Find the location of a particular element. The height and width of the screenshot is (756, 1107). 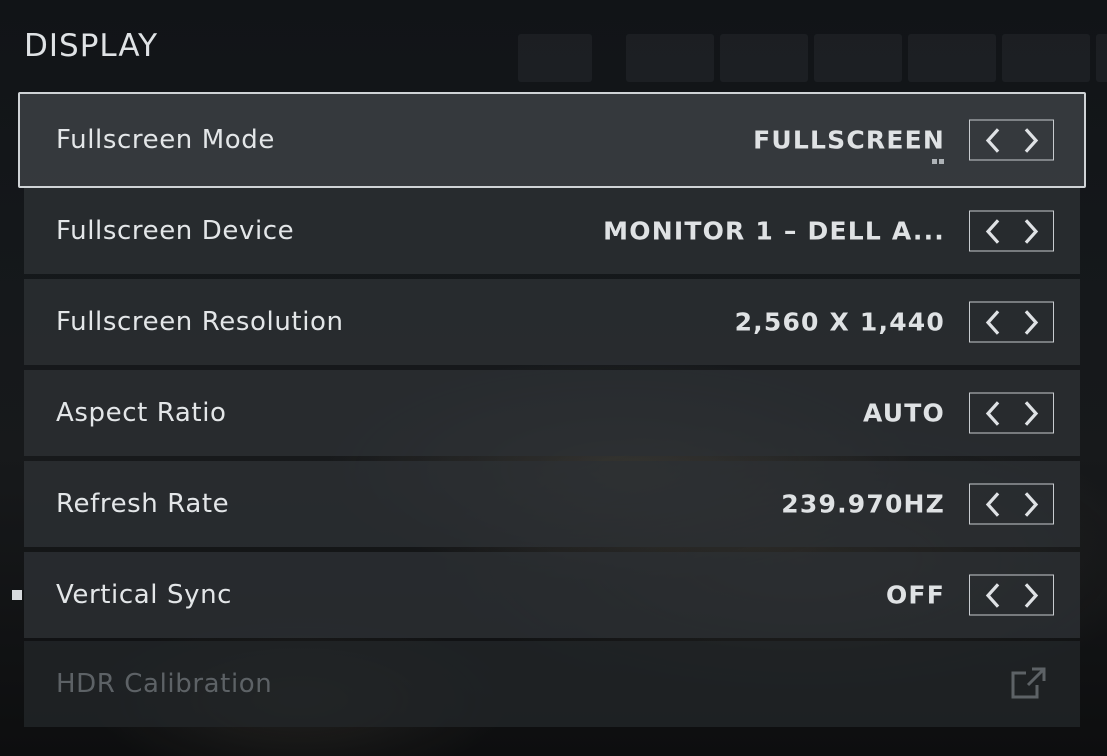

setting-row-aspect-ratio: Aspect Ratio AUTO is located at coordinates (552, 413).